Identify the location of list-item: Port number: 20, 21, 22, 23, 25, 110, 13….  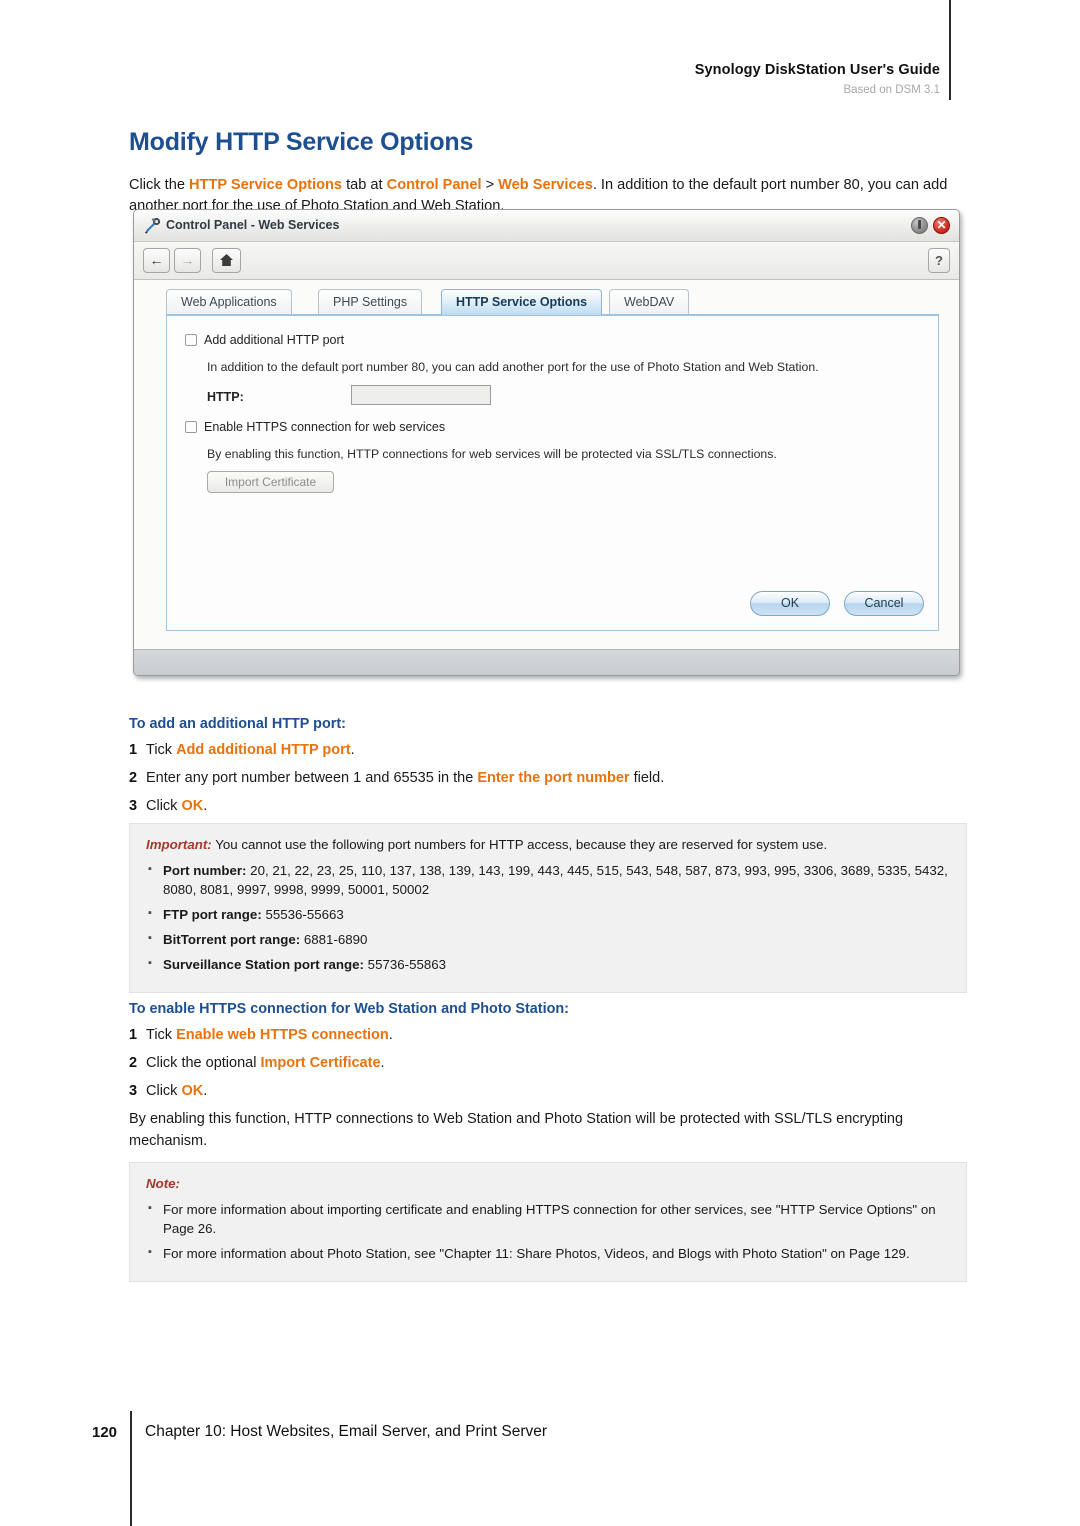
(548, 879).